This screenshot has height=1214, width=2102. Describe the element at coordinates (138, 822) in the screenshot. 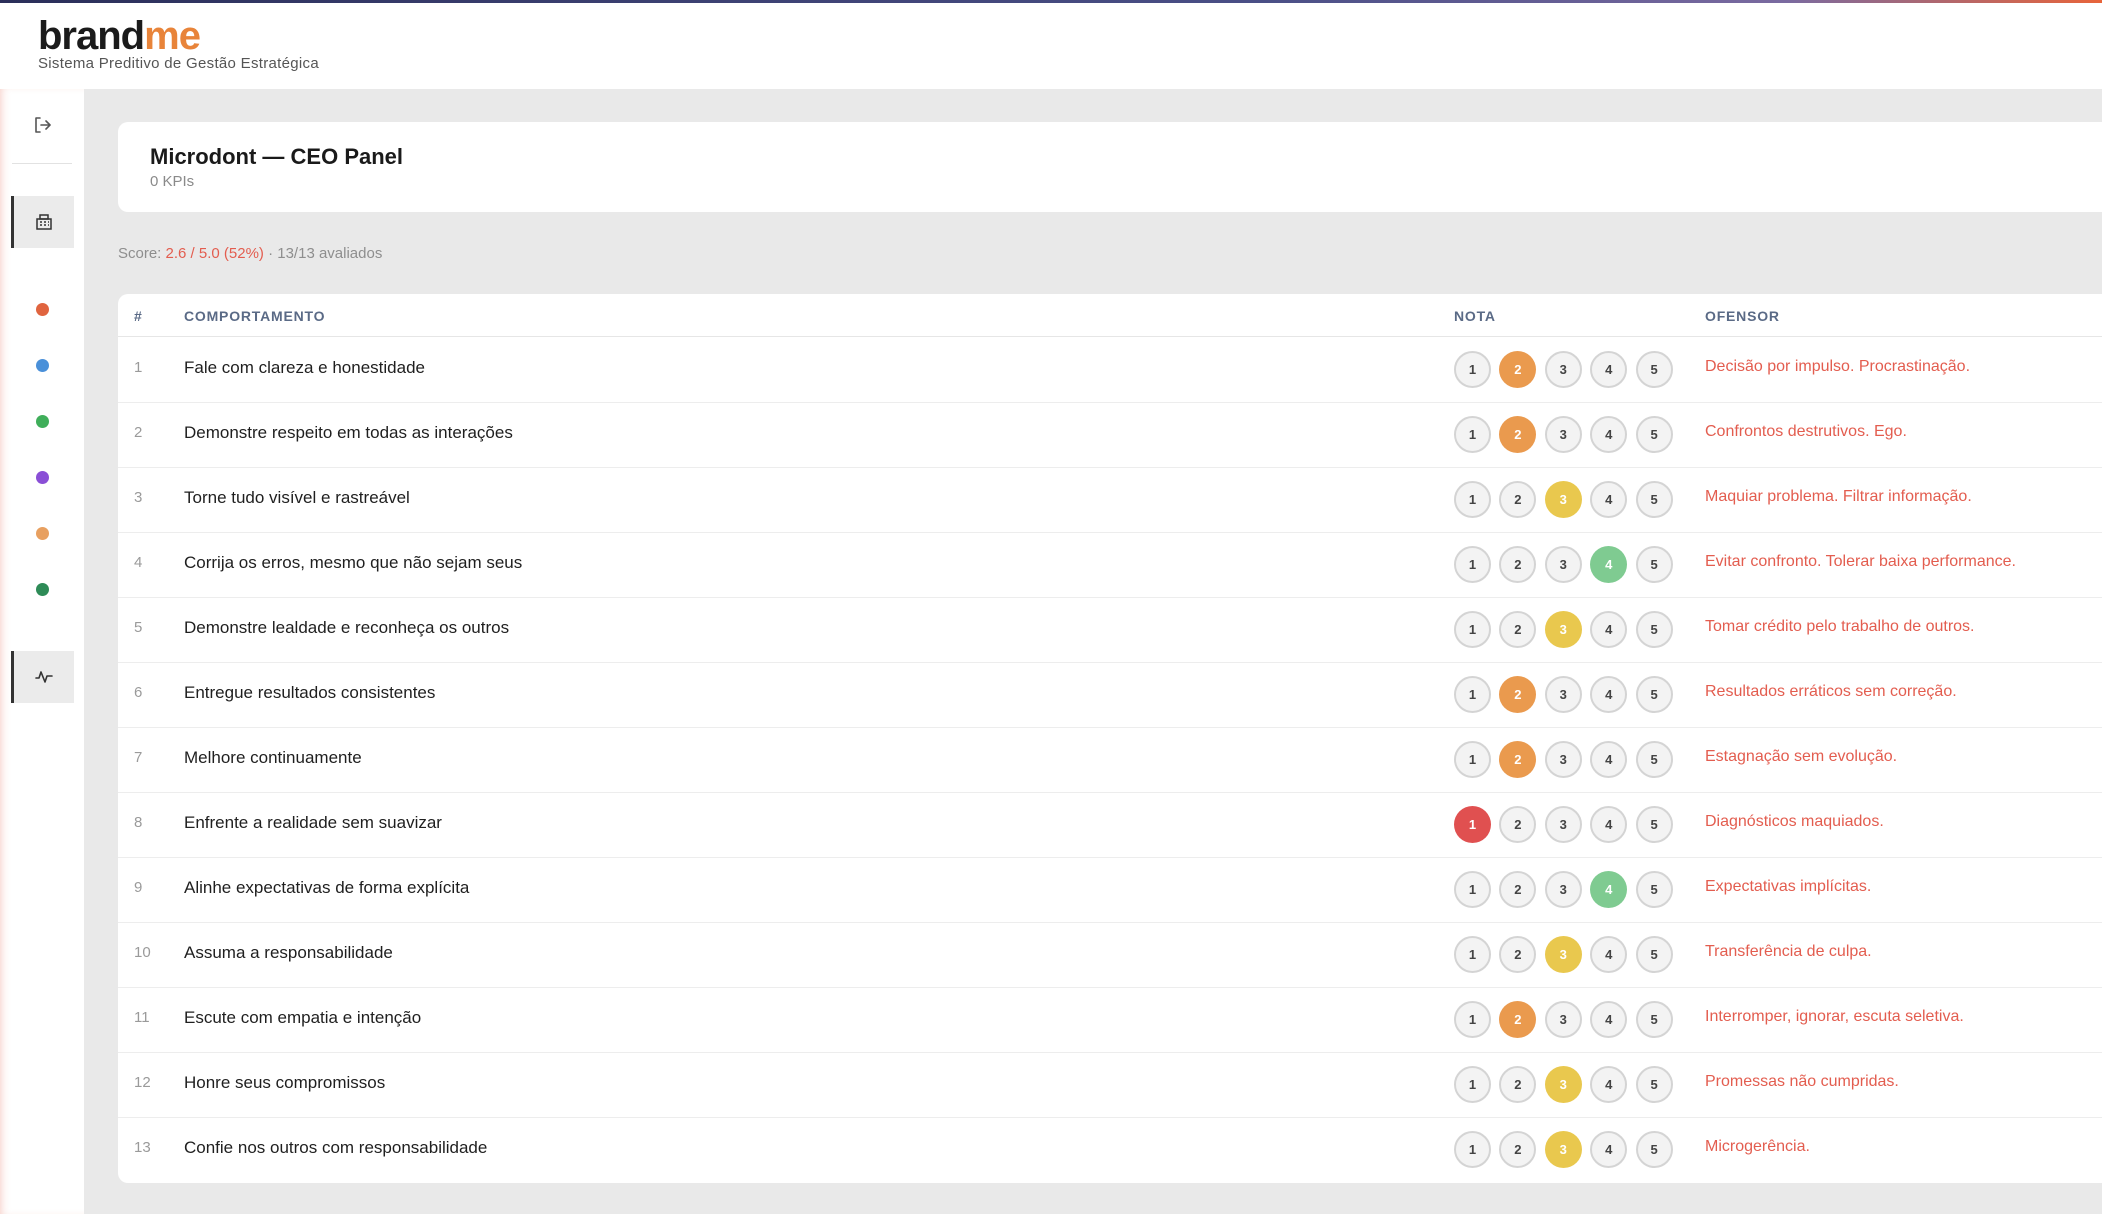

I see `row-number: 8` at that location.